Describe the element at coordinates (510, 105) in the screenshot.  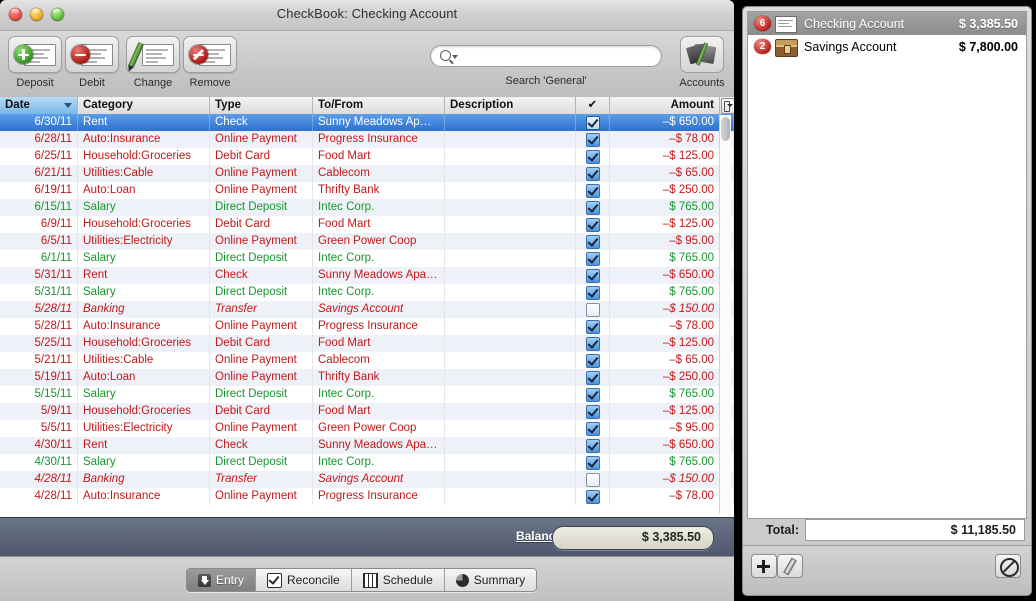
I see `column-header-description: Description` at that location.